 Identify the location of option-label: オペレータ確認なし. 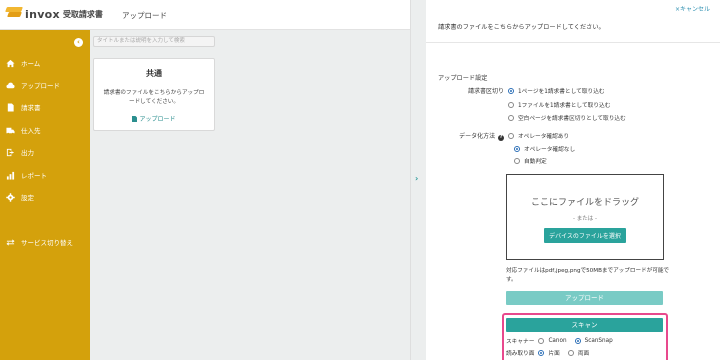
(550, 150).